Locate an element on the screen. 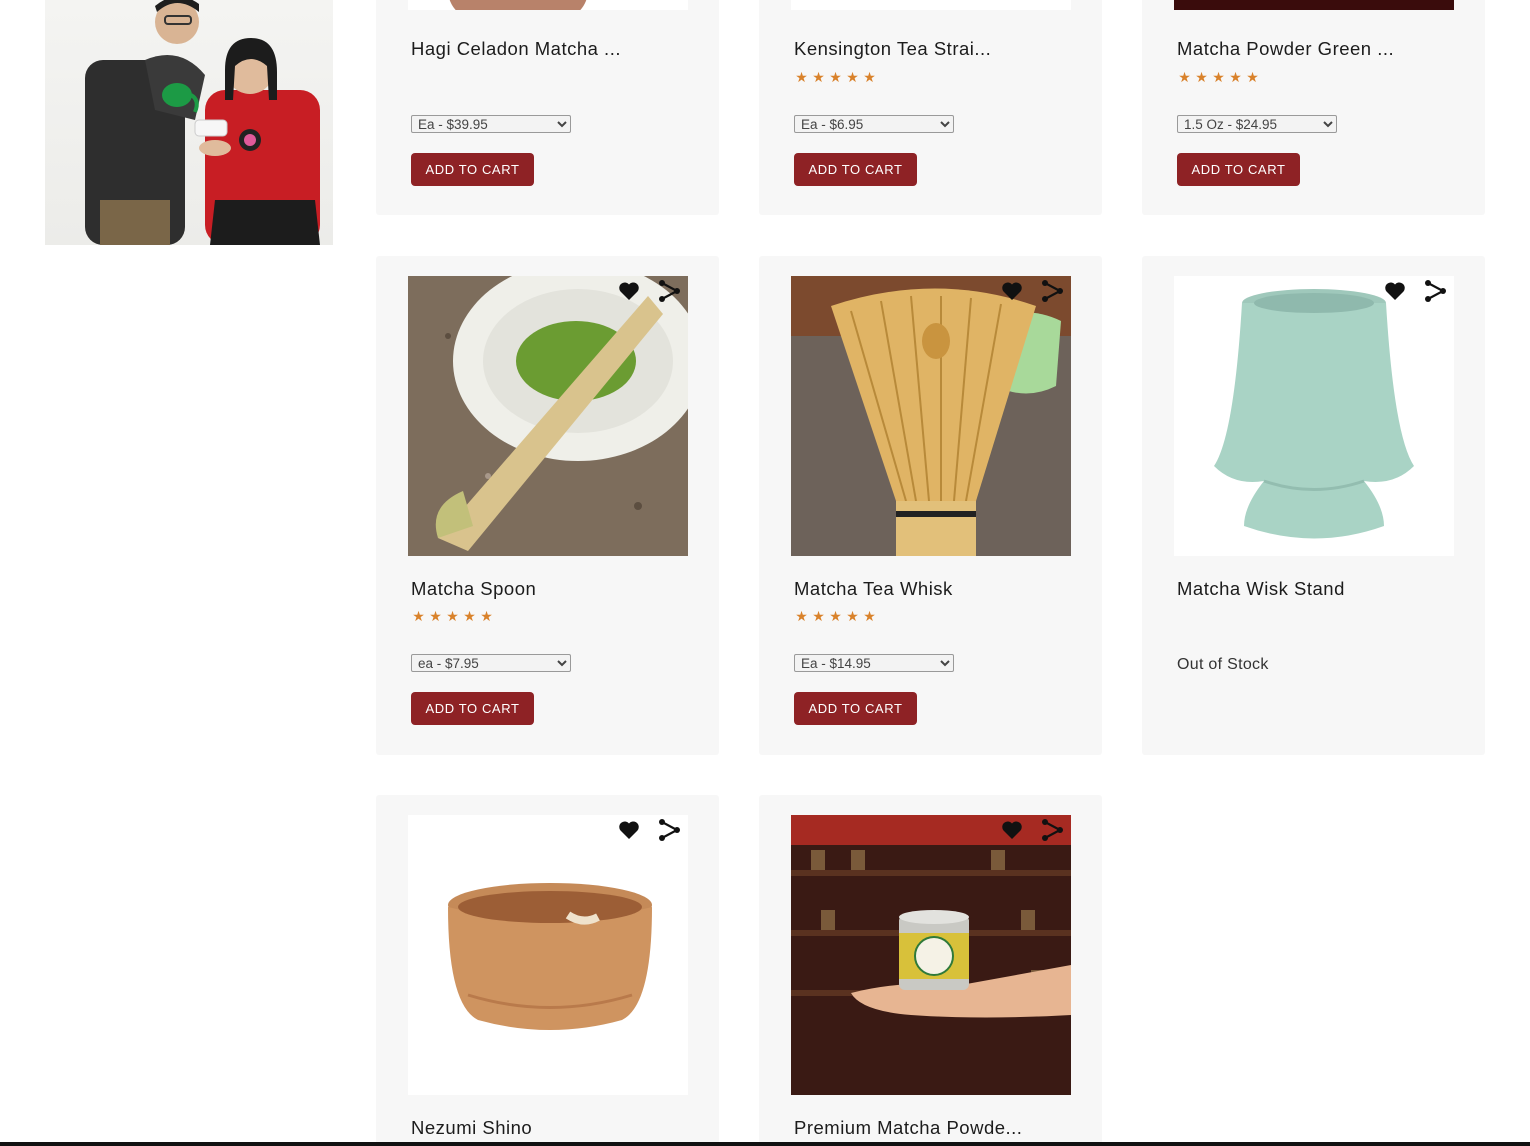 This screenshot has width=1530, height=1146. product-option-select: 1.5 Oz - $24.95 is located at coordinates (1257, 124).